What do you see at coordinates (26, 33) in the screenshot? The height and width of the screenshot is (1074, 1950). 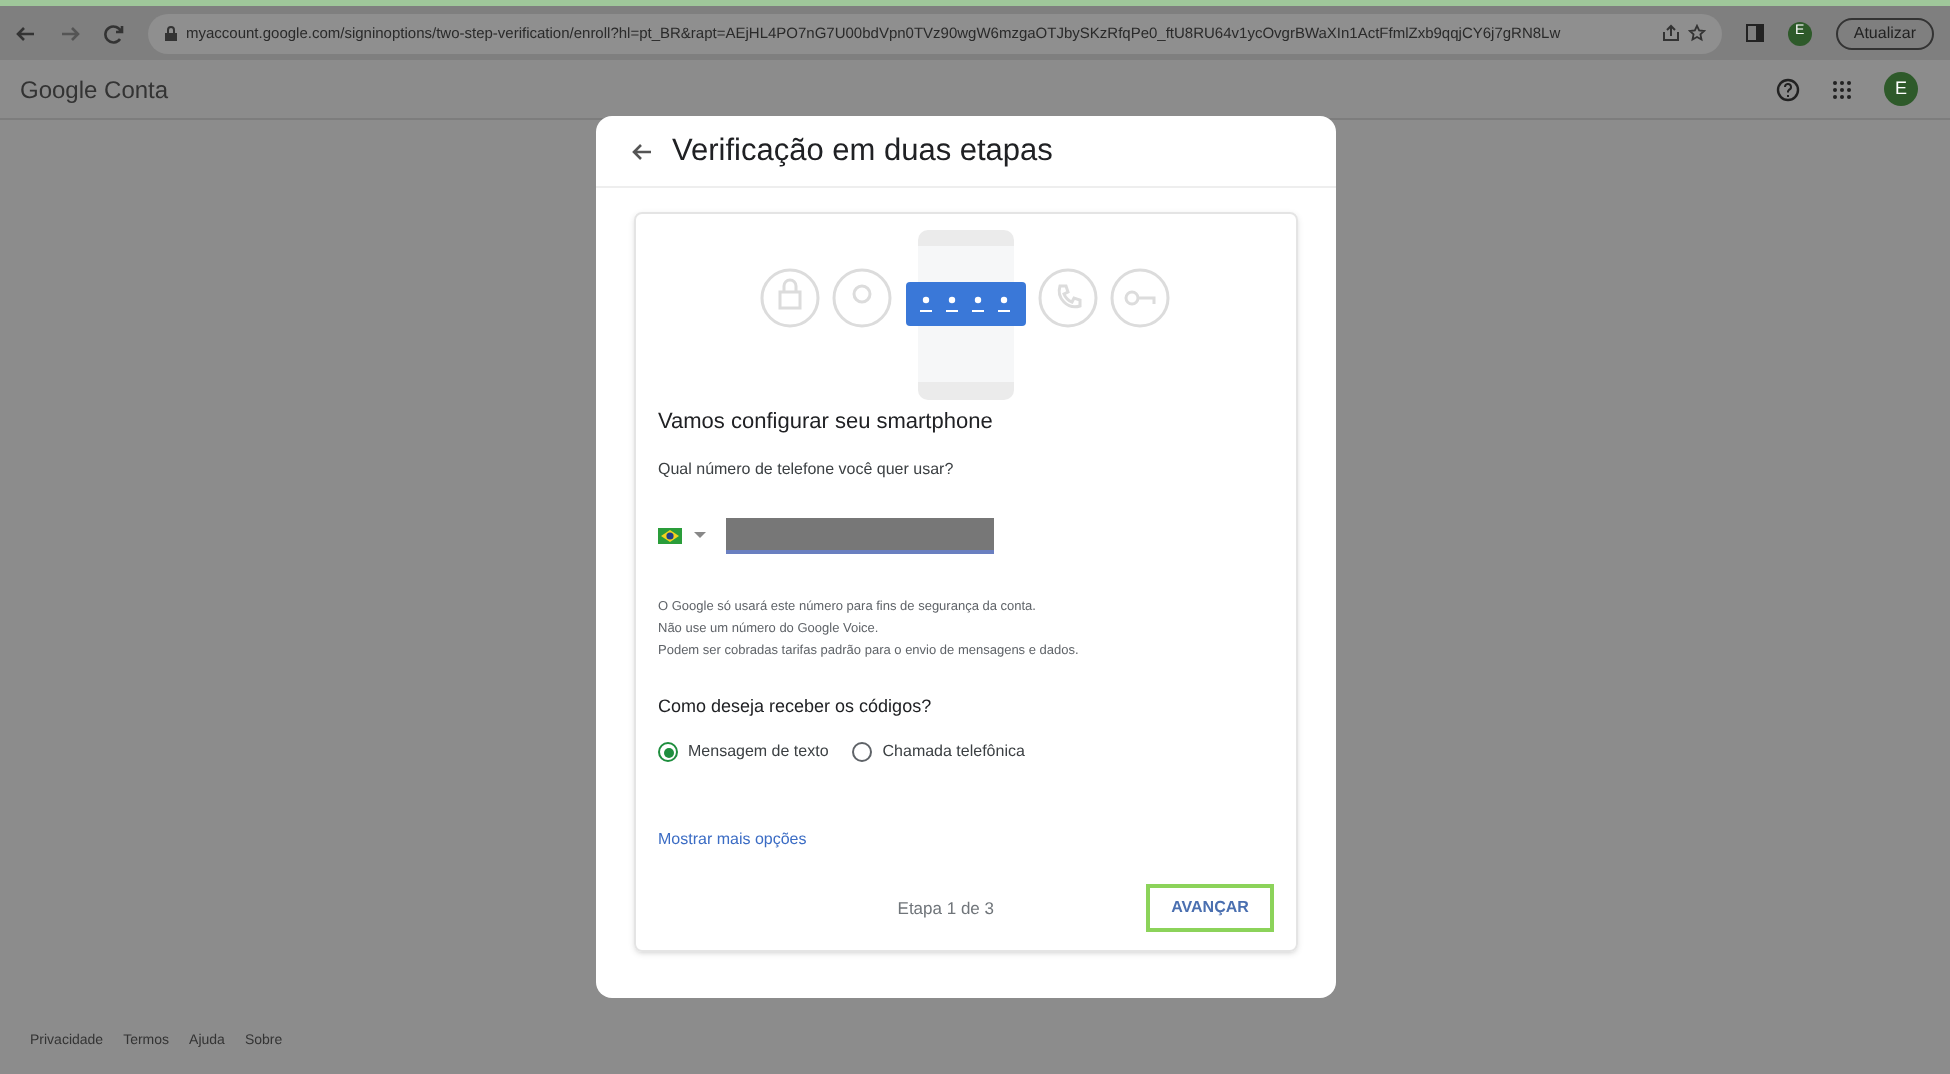 I see `back-icon` at bounding box center [26, 33].